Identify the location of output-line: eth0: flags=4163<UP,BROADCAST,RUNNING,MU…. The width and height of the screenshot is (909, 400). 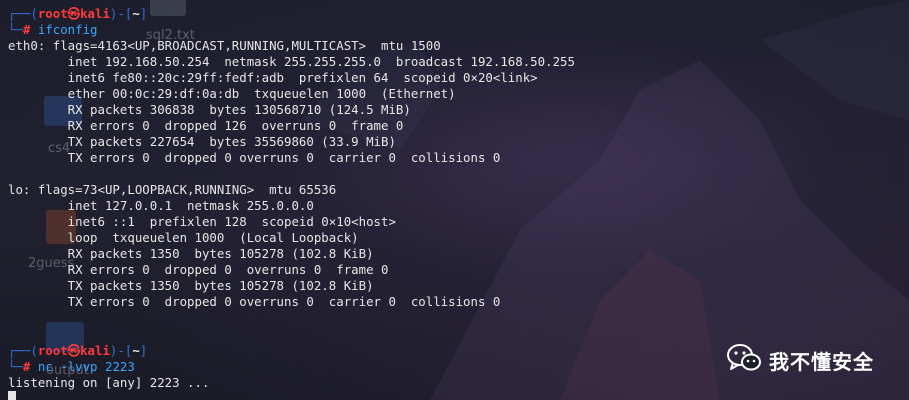
(224, 45).